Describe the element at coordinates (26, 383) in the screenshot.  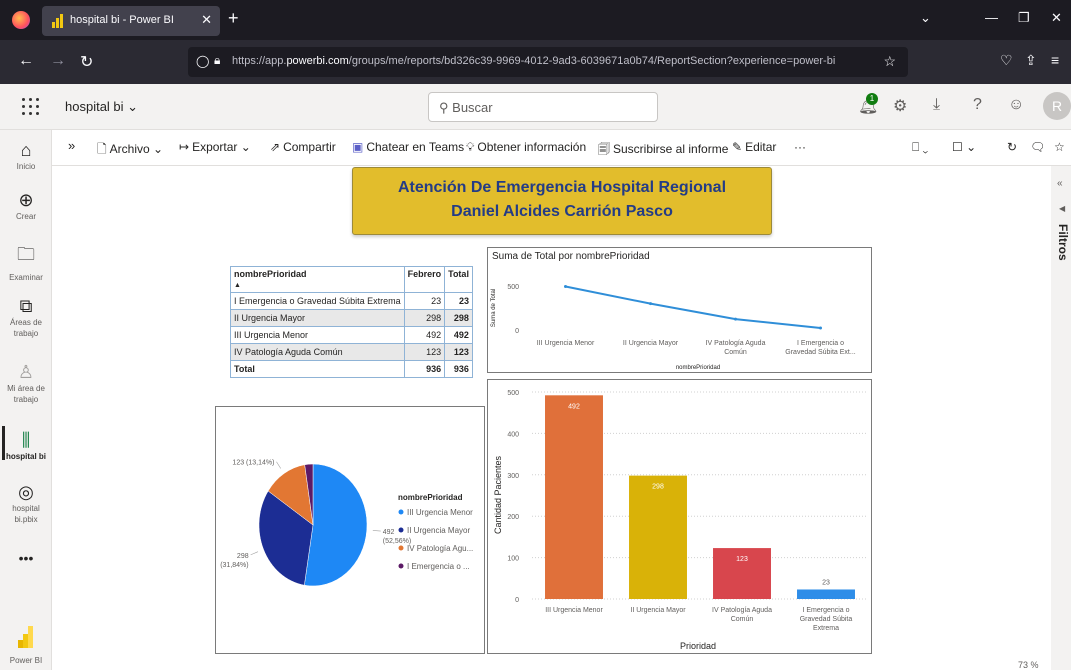
I see `nav-mi-area-de-trabajo: ♙ Mi área de trabajo` at that location.